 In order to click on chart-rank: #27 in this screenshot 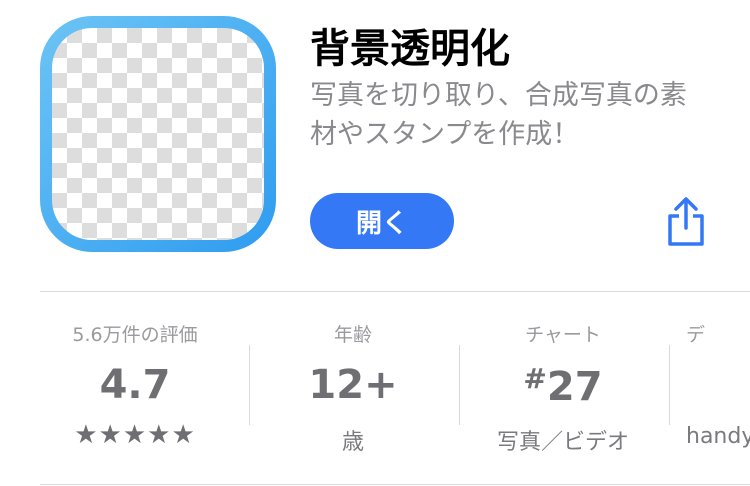, I will do `click(563, 386)`.